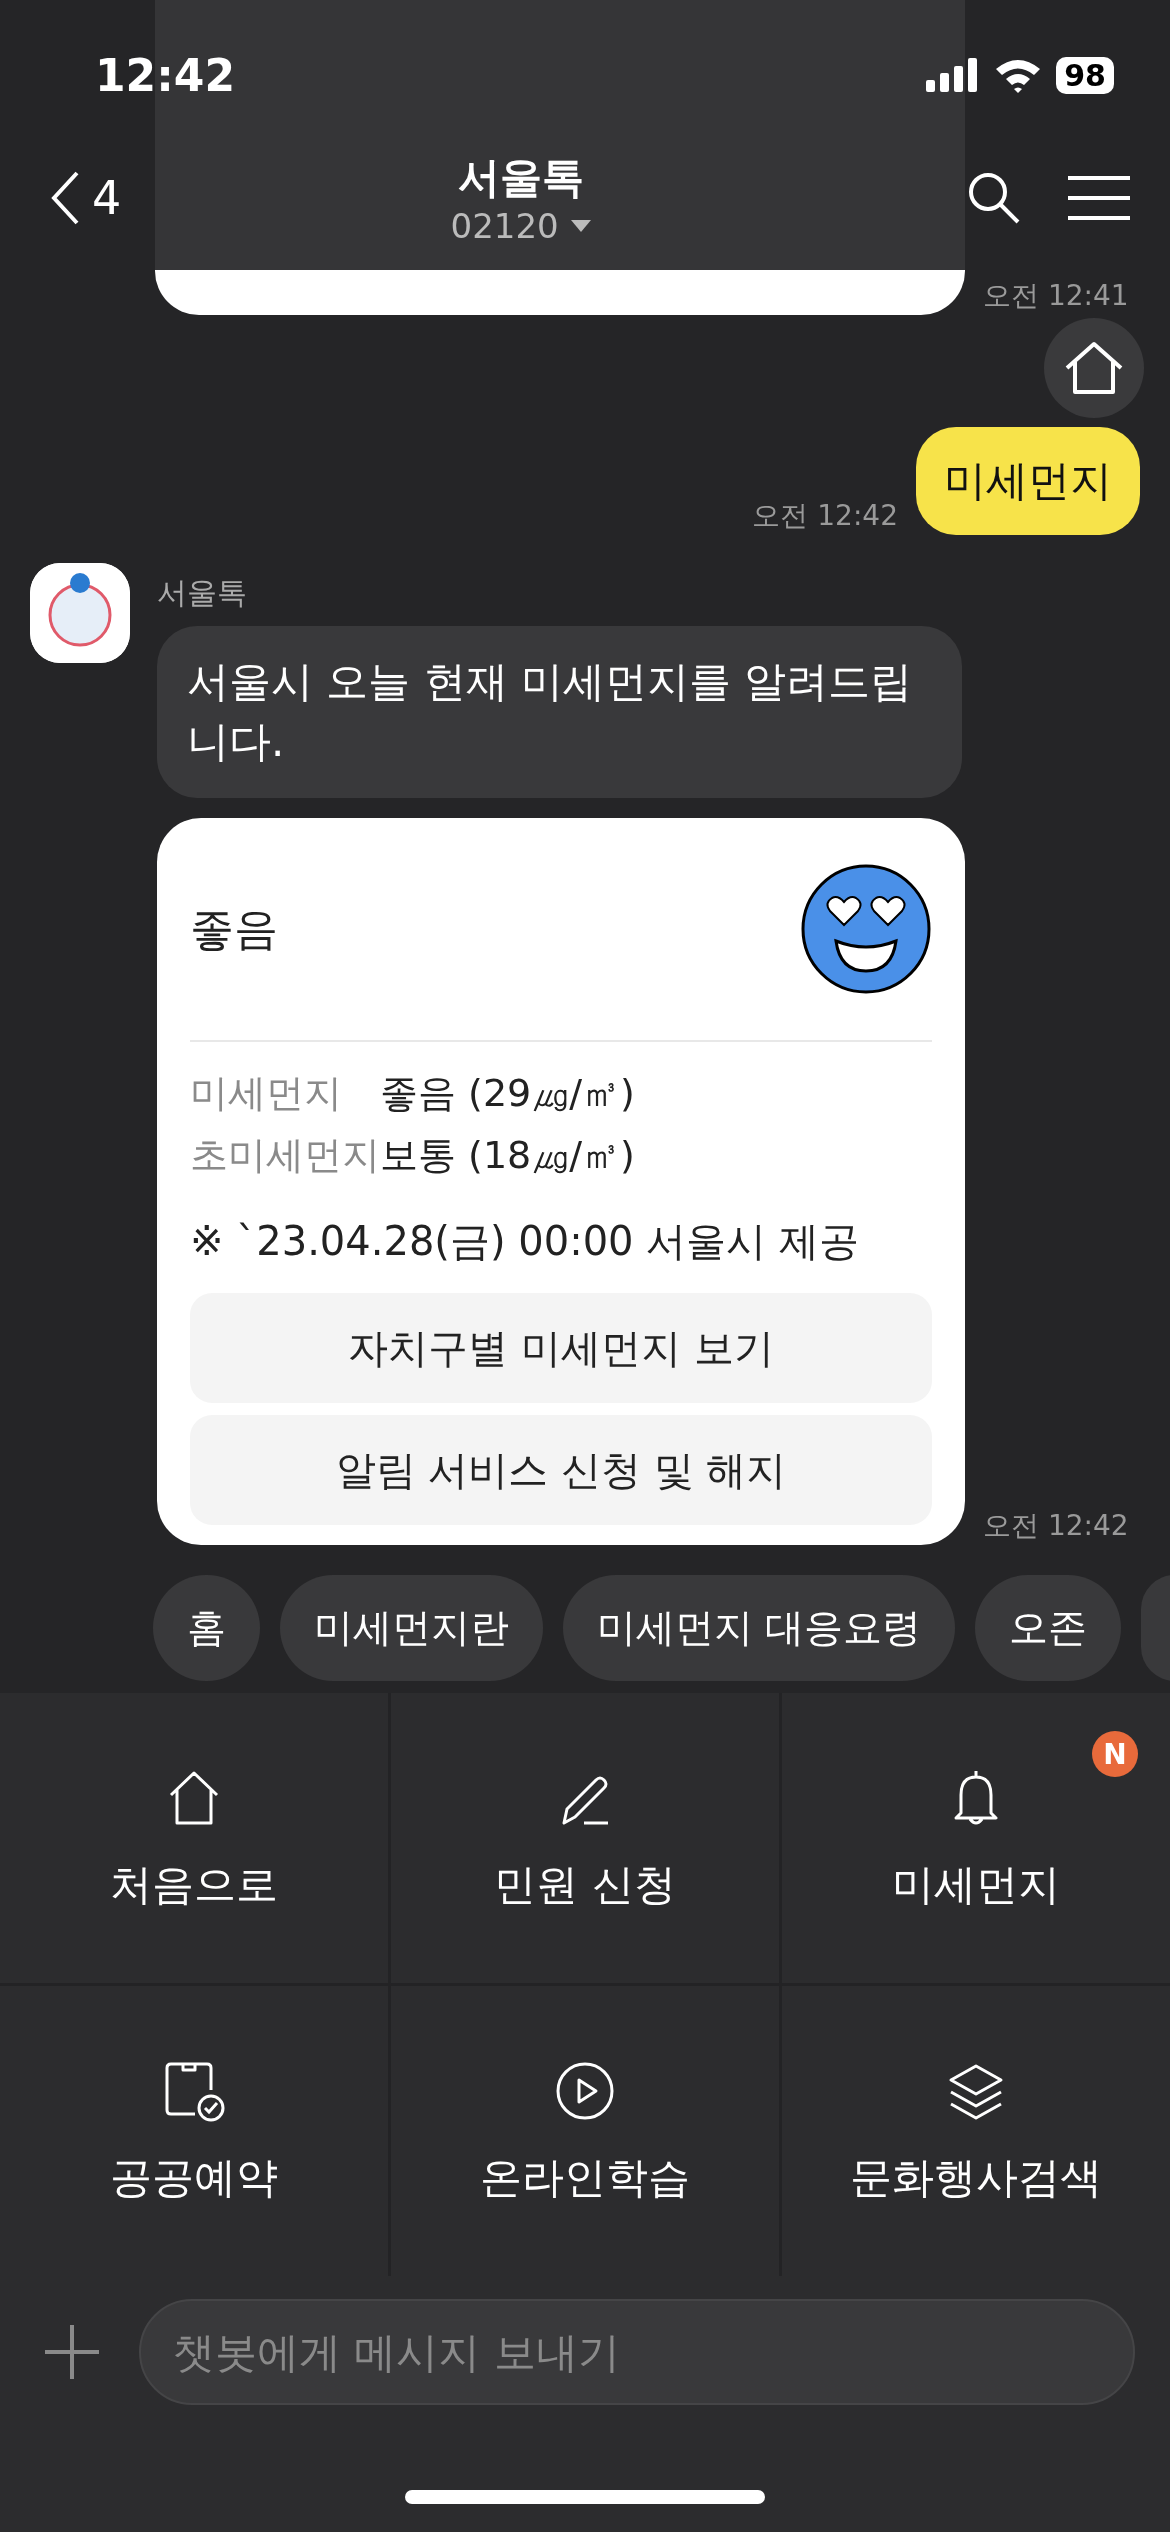 This screenshot has width=1170, height=2532. Describe the element at coordinates (520, 226) in the screenshot. I see `subtitle-dropdown: 02120` at that location.